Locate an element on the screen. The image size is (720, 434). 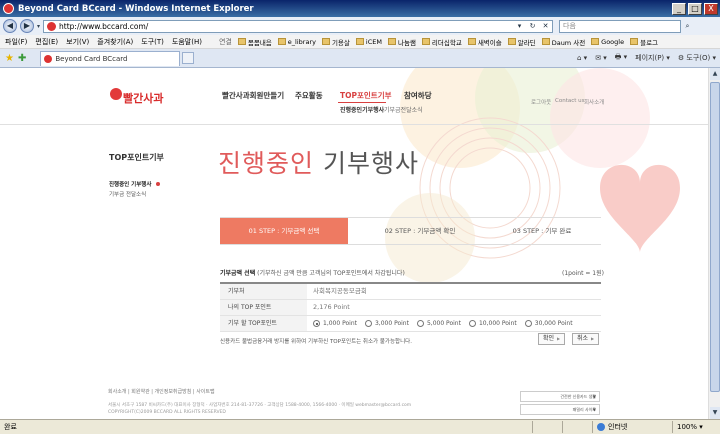
menu-view: 보기(V) is located at coordinates (77, 42).